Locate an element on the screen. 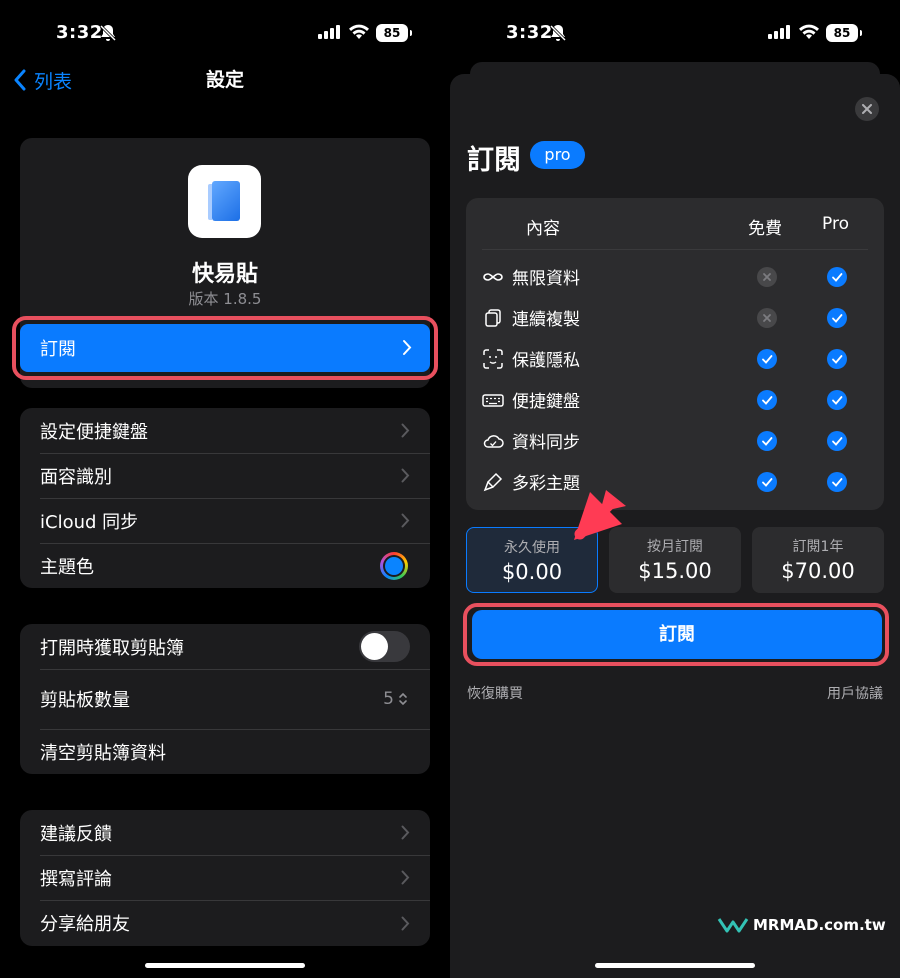  header-free: 免費 is located at coordinates (765, 229).